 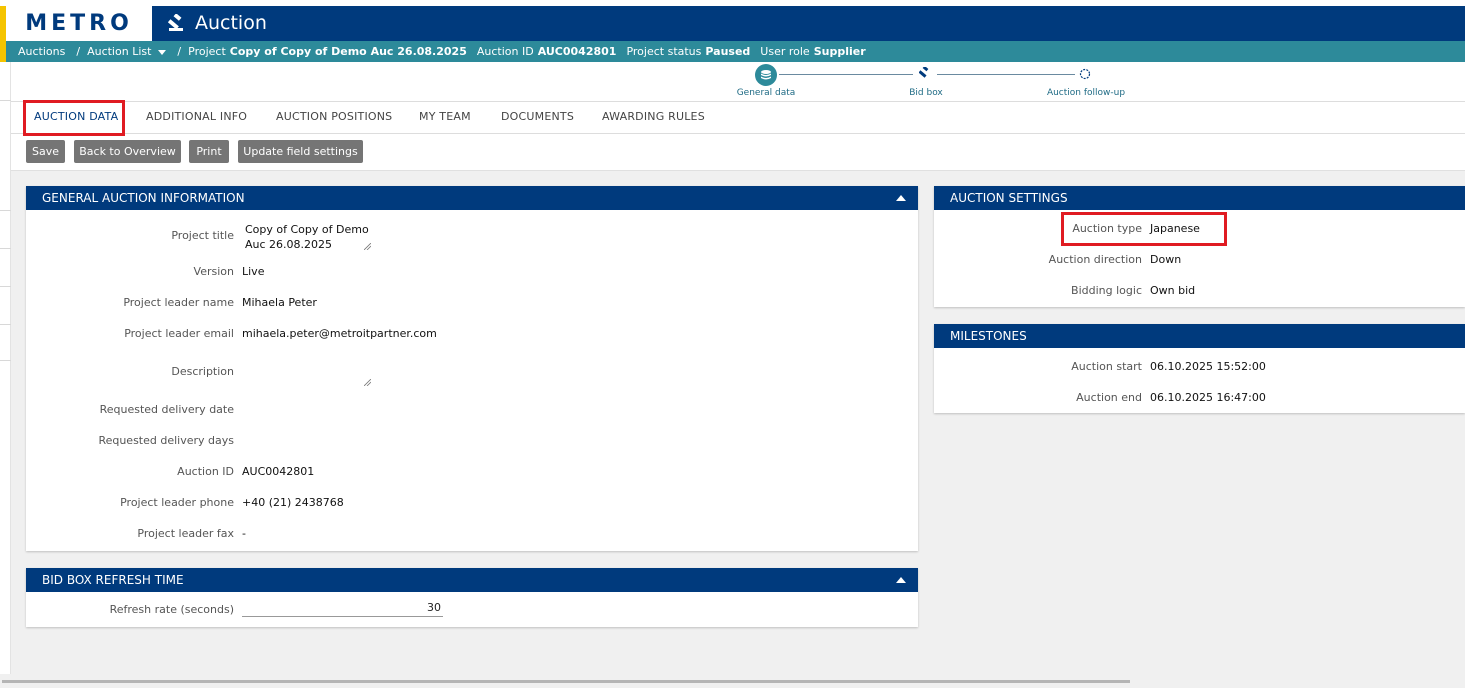 What do you see at coordinates (1086, 93) in the screenshot?
I see `step-label-auction-follow-up: Auction follow-up` at bounding box center [1086, 93].